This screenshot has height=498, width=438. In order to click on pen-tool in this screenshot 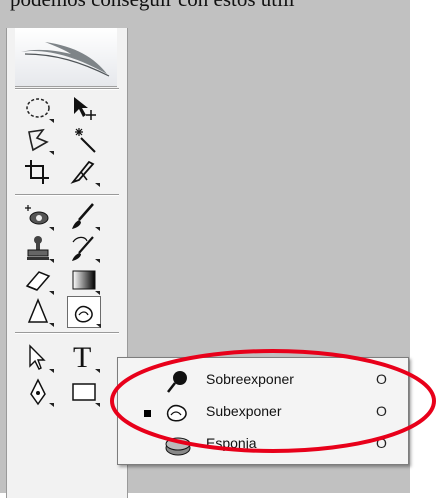, I will do `click(38, 392)`.